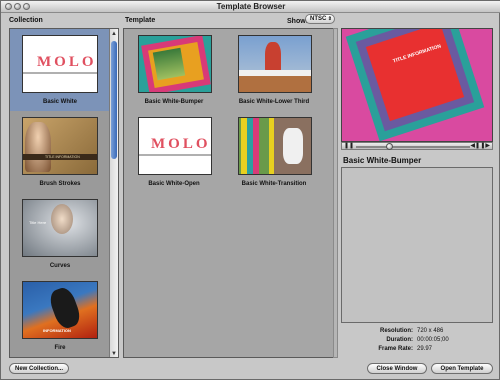  I want to click on close-window-button: Close Window, so click(397, 368).